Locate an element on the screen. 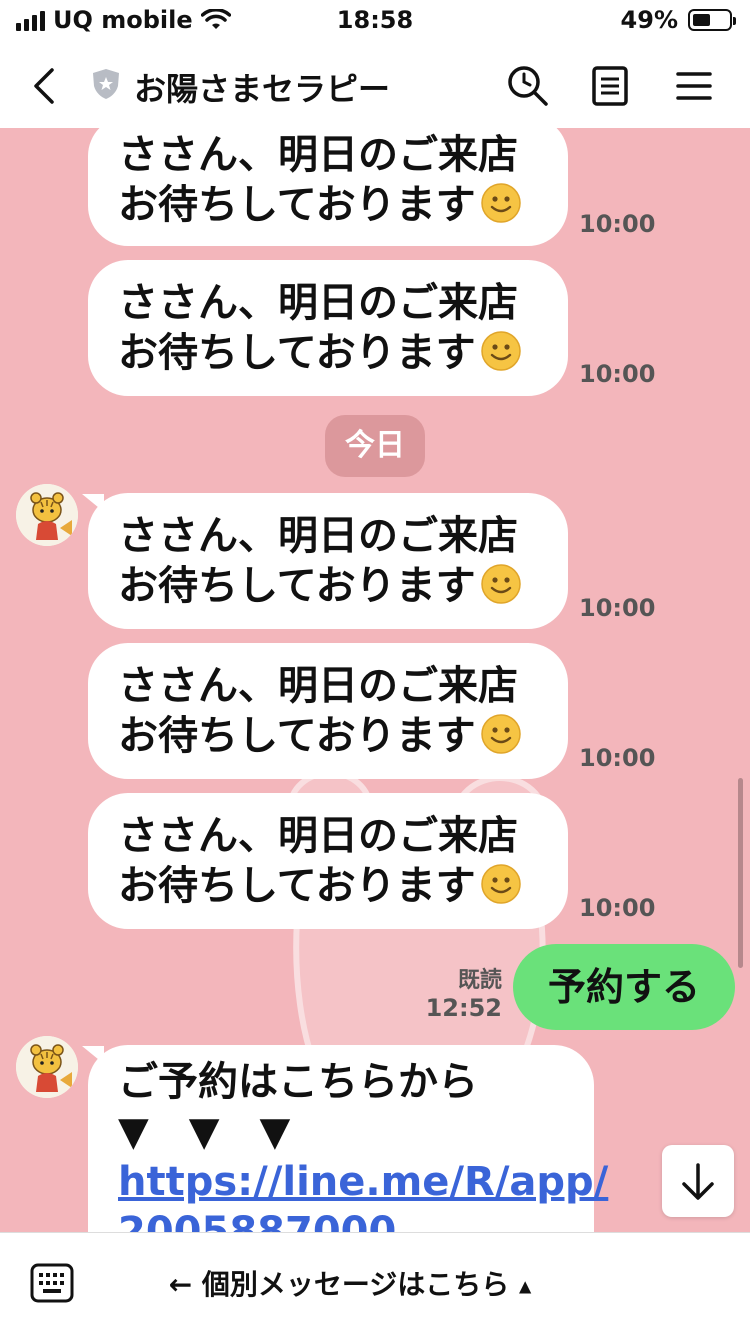 This screenshot has width=750, height=1335. rich-menu-toggle: ← 個別メッセージはこちら ▲ is located at coordinates (375, 1283).